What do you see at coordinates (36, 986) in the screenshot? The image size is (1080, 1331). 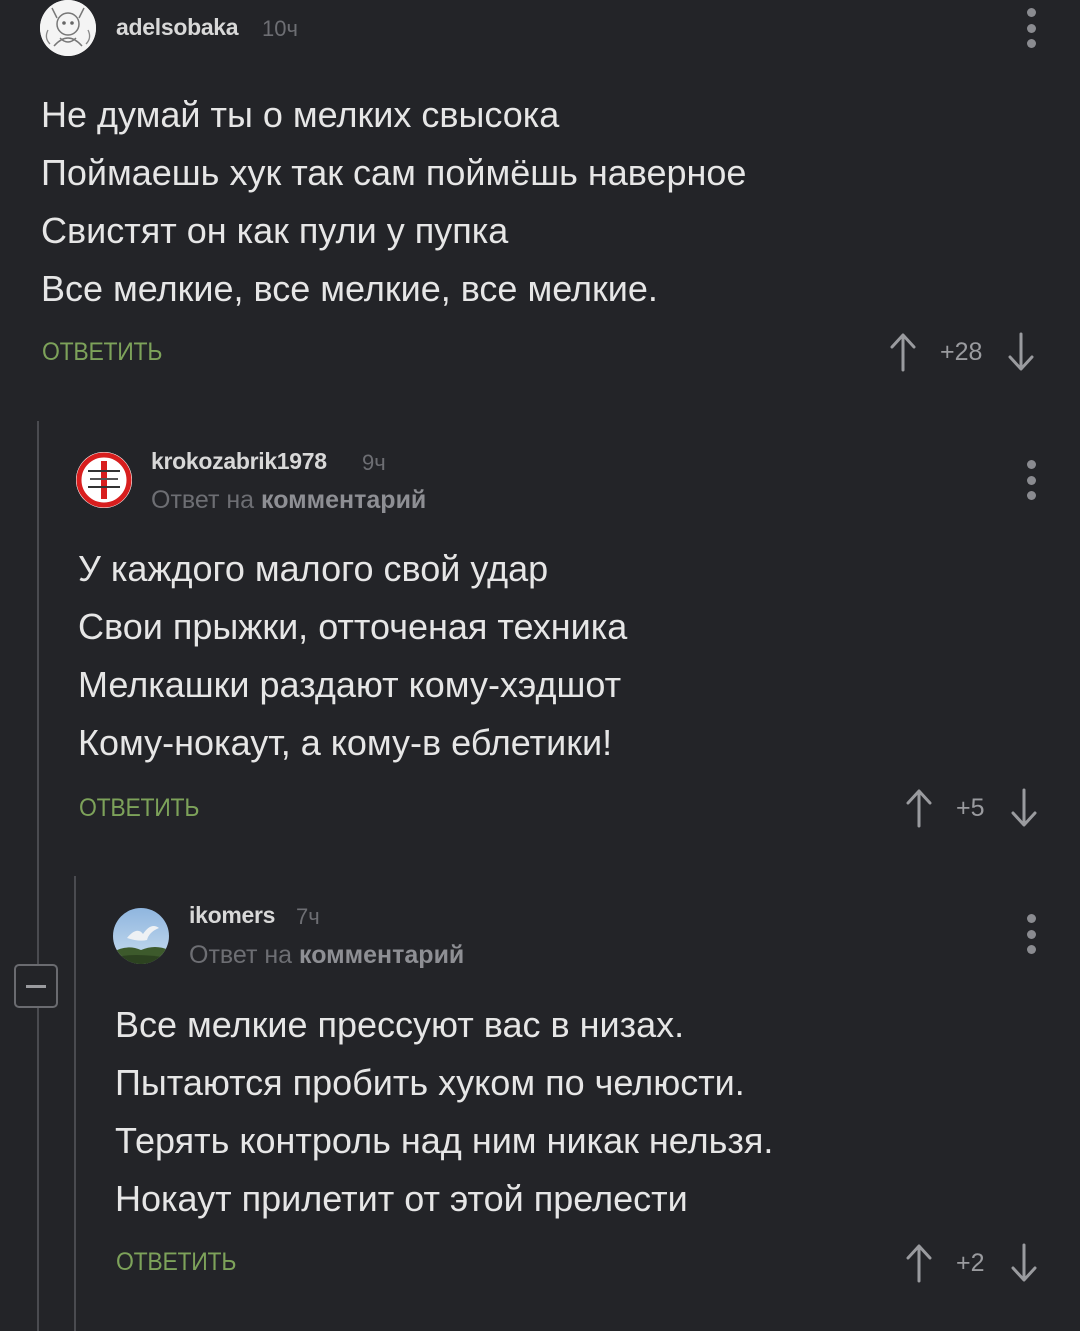 I see `collapse-minus-icon` at bounding box center [36, 986].